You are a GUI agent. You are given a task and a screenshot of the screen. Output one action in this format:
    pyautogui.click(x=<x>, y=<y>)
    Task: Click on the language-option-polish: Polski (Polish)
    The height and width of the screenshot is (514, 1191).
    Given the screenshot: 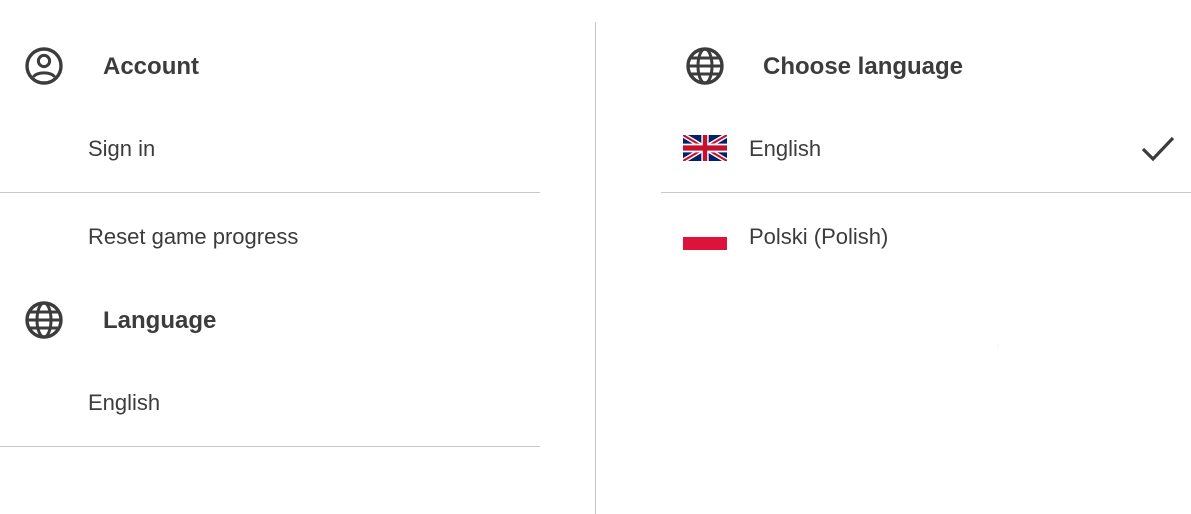 What is the action you would take?
    pyautogui.click(x=926, y=237)
    